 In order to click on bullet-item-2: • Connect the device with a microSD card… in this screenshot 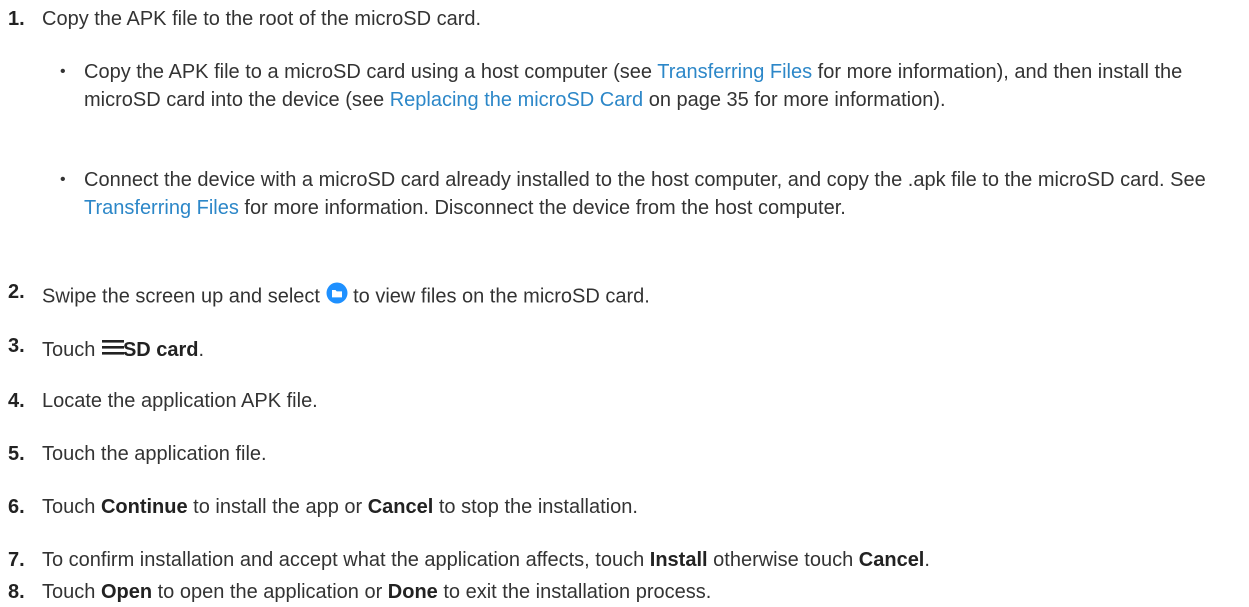, I will do `click(651, 194)`.